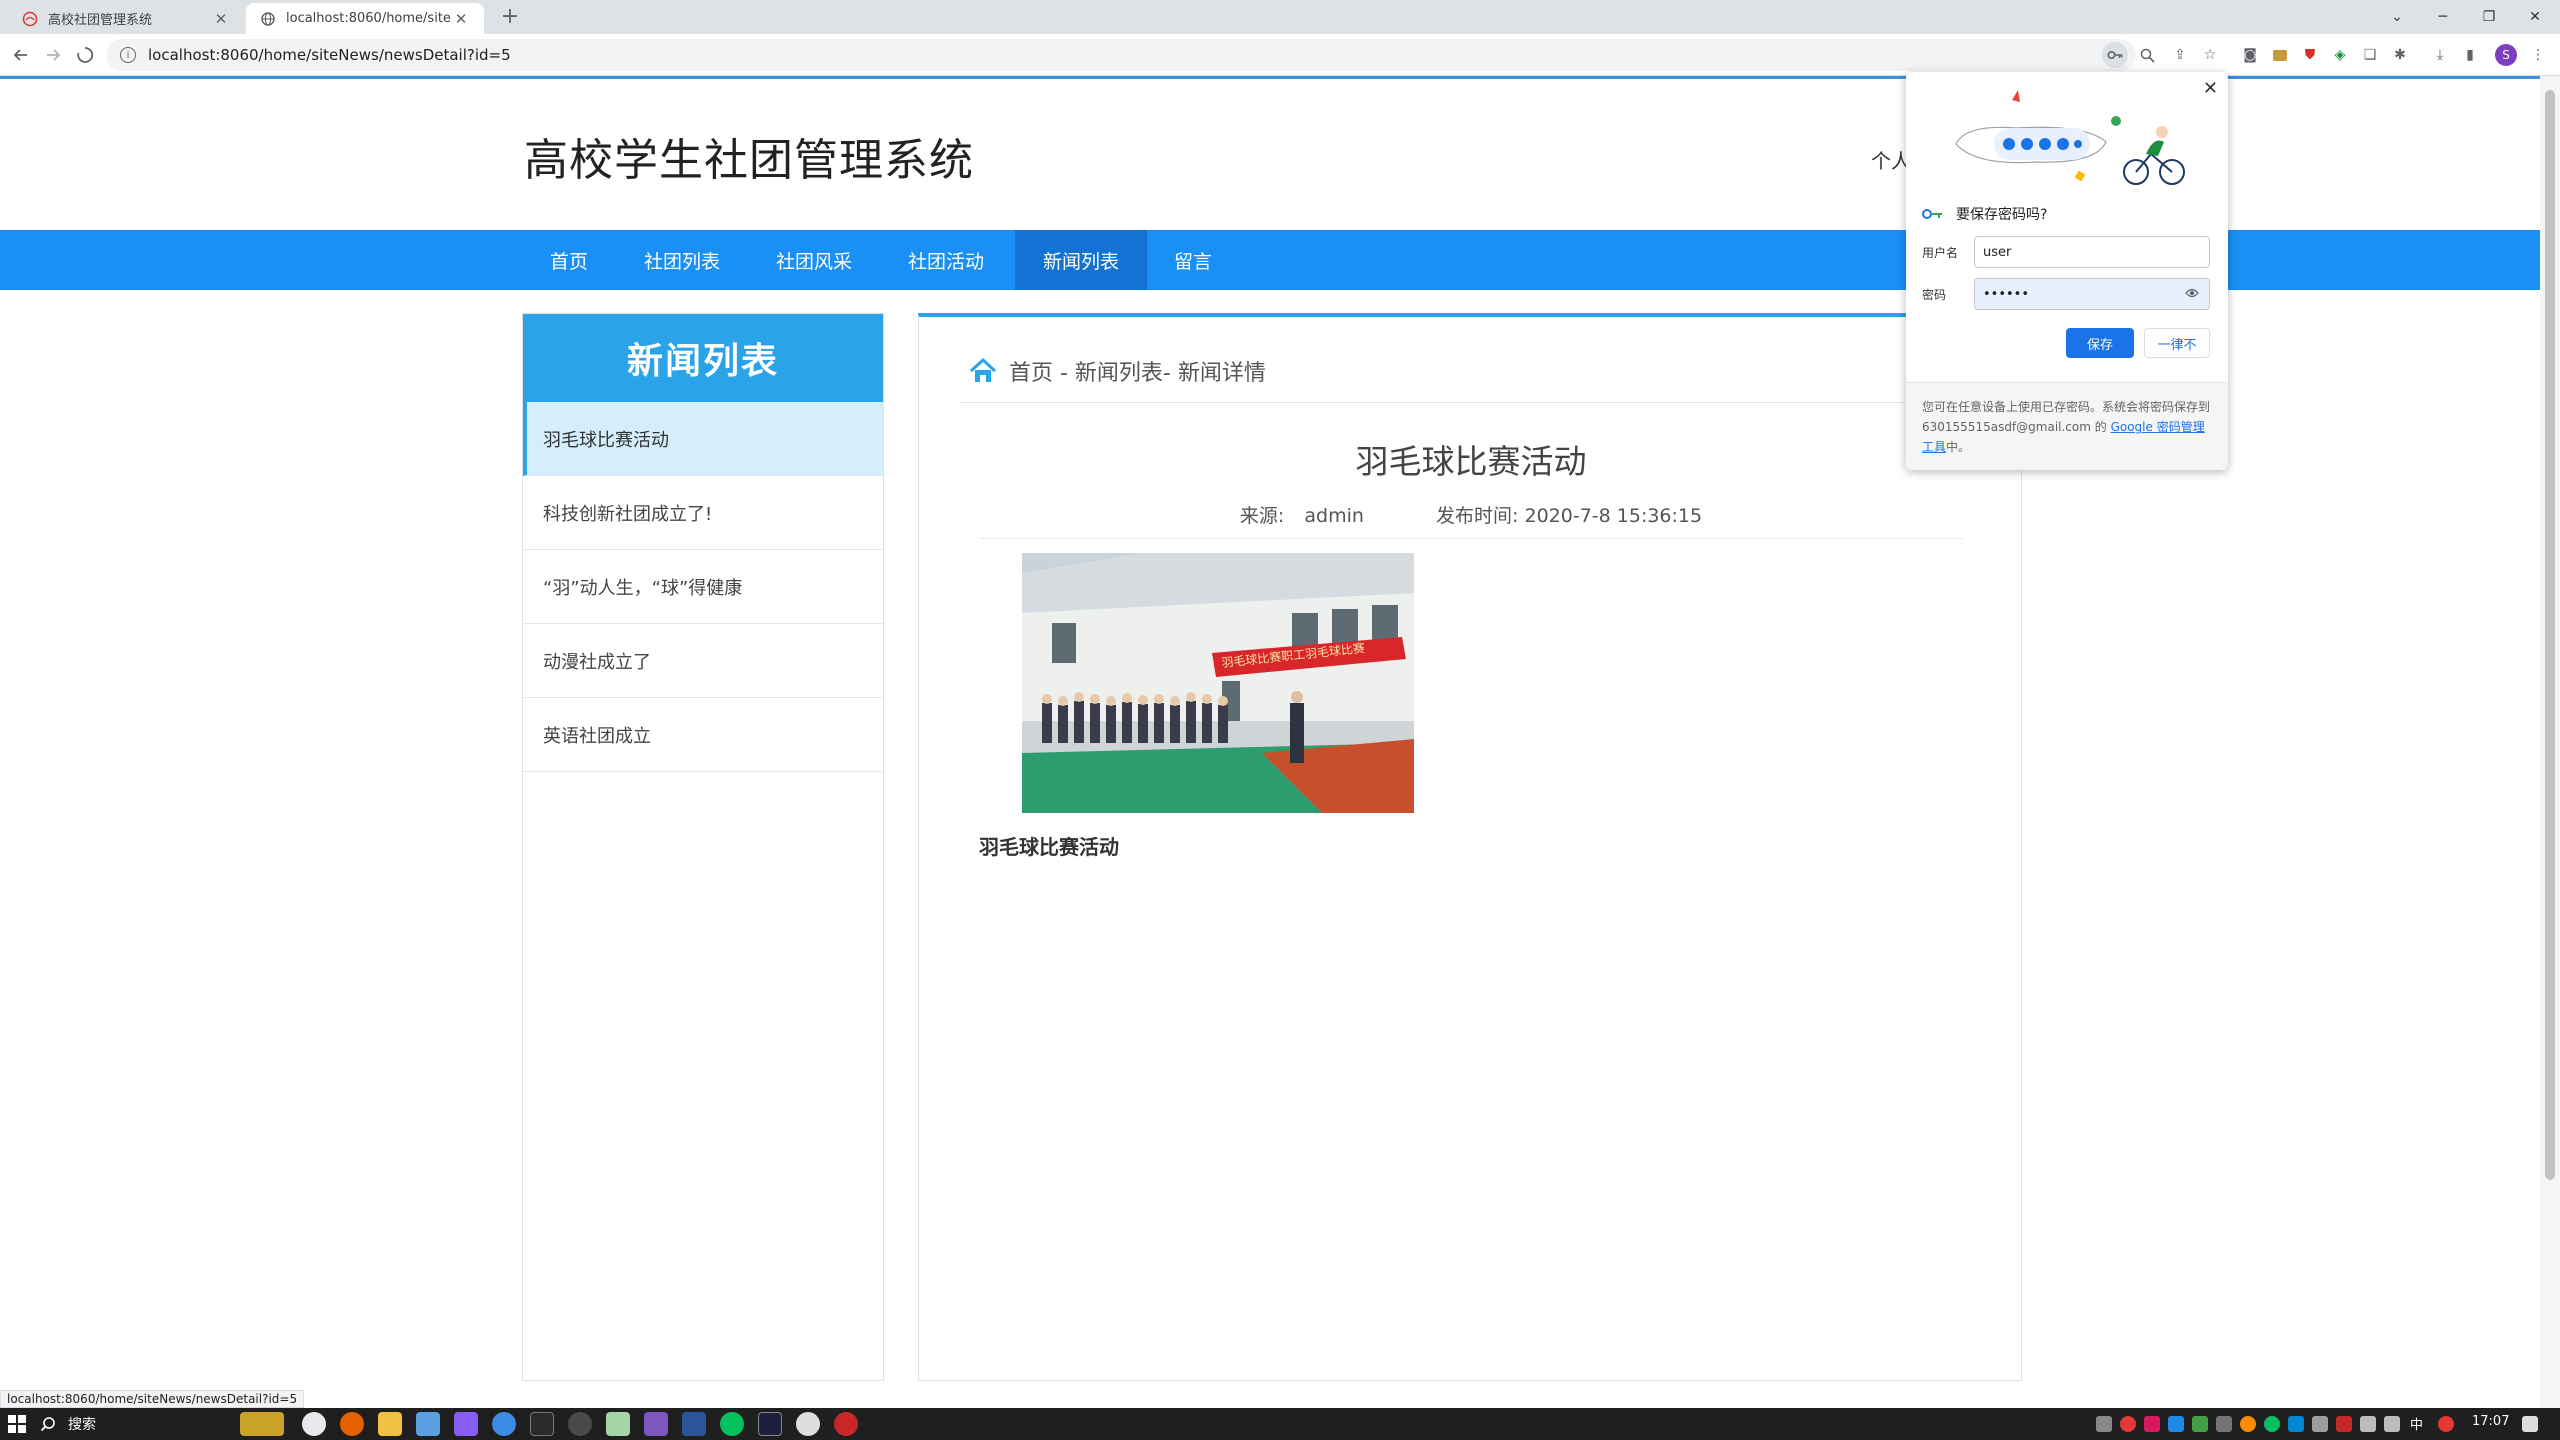  What do you see at coordinates (2443, 17) in the screenshot?
I see `minimize-button: ─` at bounding box center [2443, 17].